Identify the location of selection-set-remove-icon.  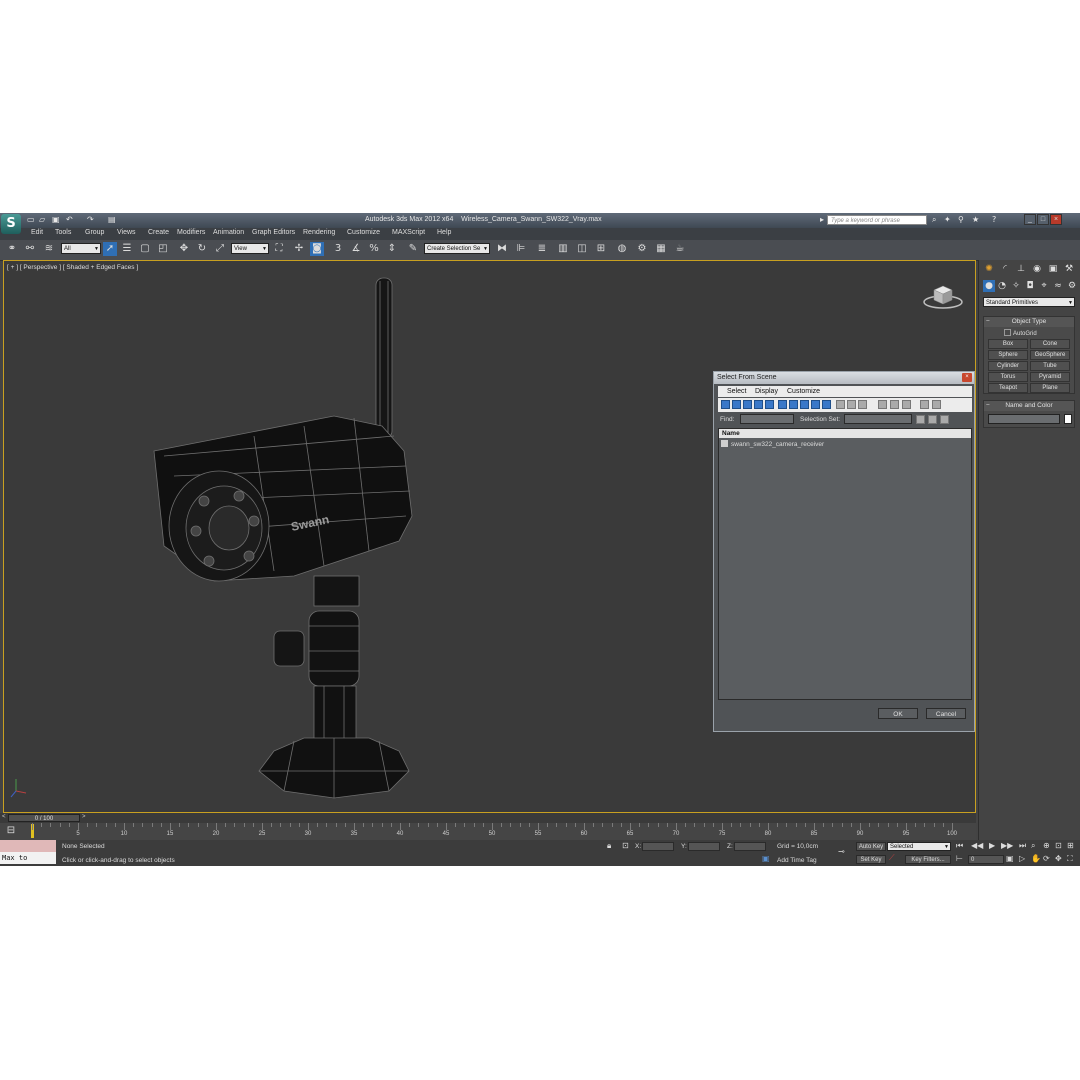
(944, 419).